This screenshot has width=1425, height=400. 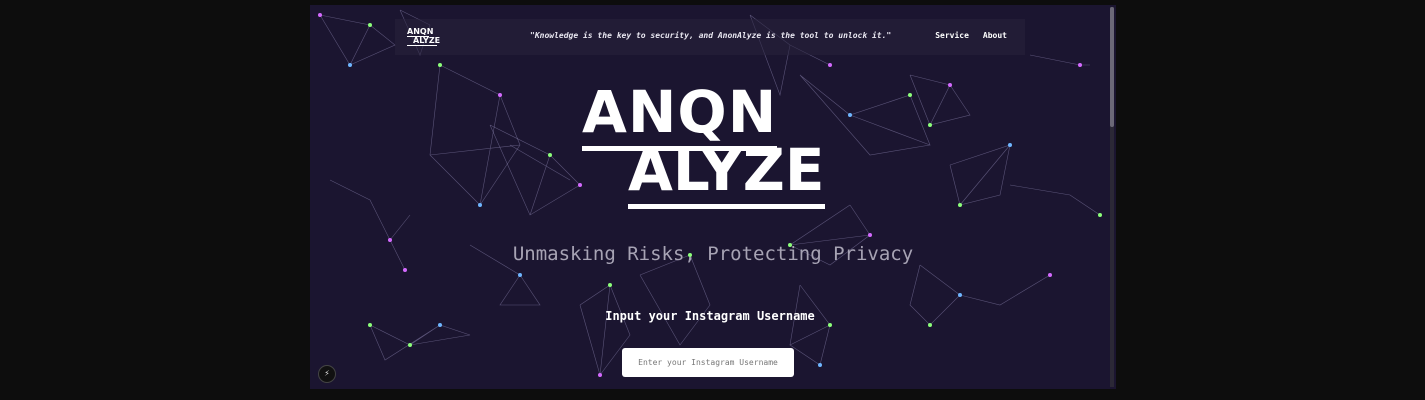 I want to click on nav-link-service: Service, so click(x=952, y=35).